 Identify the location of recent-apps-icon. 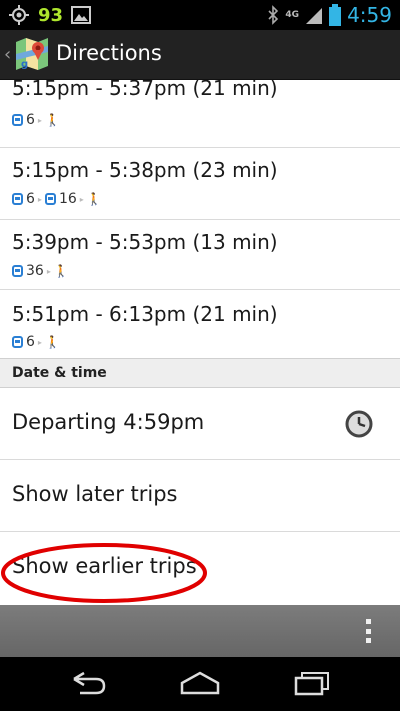
(312, 683).